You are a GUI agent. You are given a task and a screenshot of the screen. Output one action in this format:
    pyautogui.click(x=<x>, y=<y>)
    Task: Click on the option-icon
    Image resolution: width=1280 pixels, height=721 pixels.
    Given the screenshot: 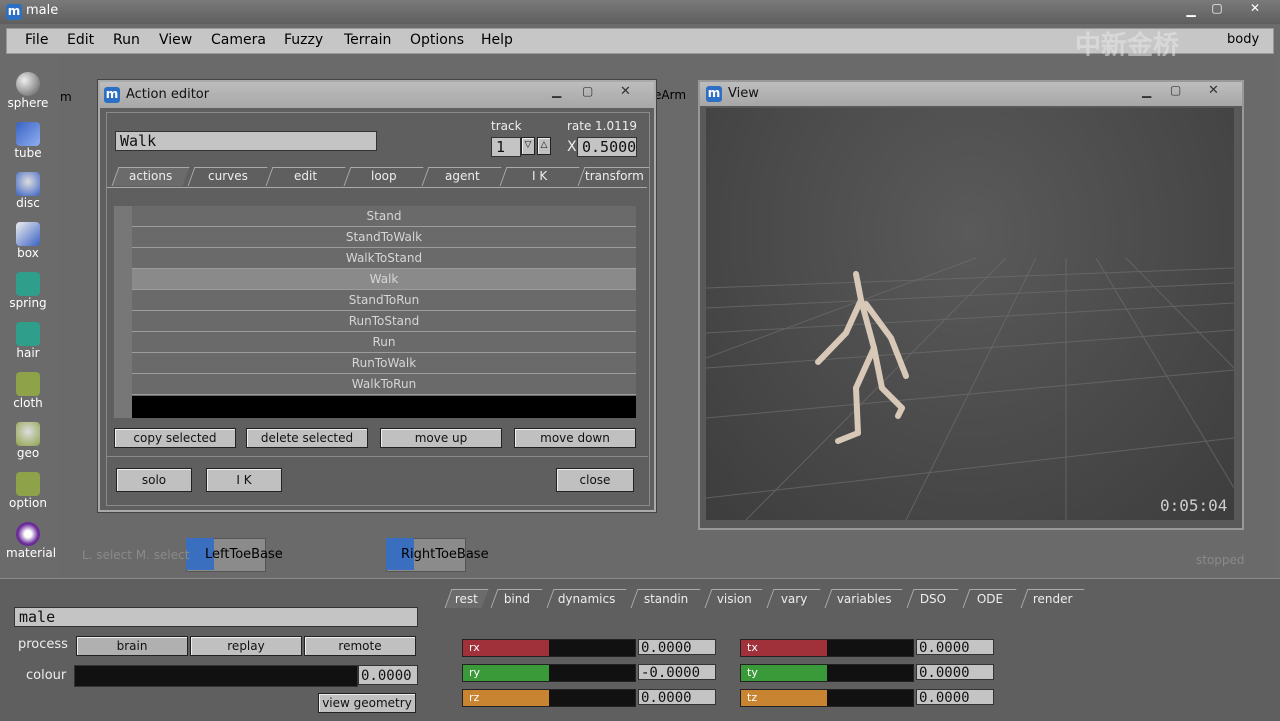 What is the action you would take?
    pyautogui.click(x=28, y=484)
    